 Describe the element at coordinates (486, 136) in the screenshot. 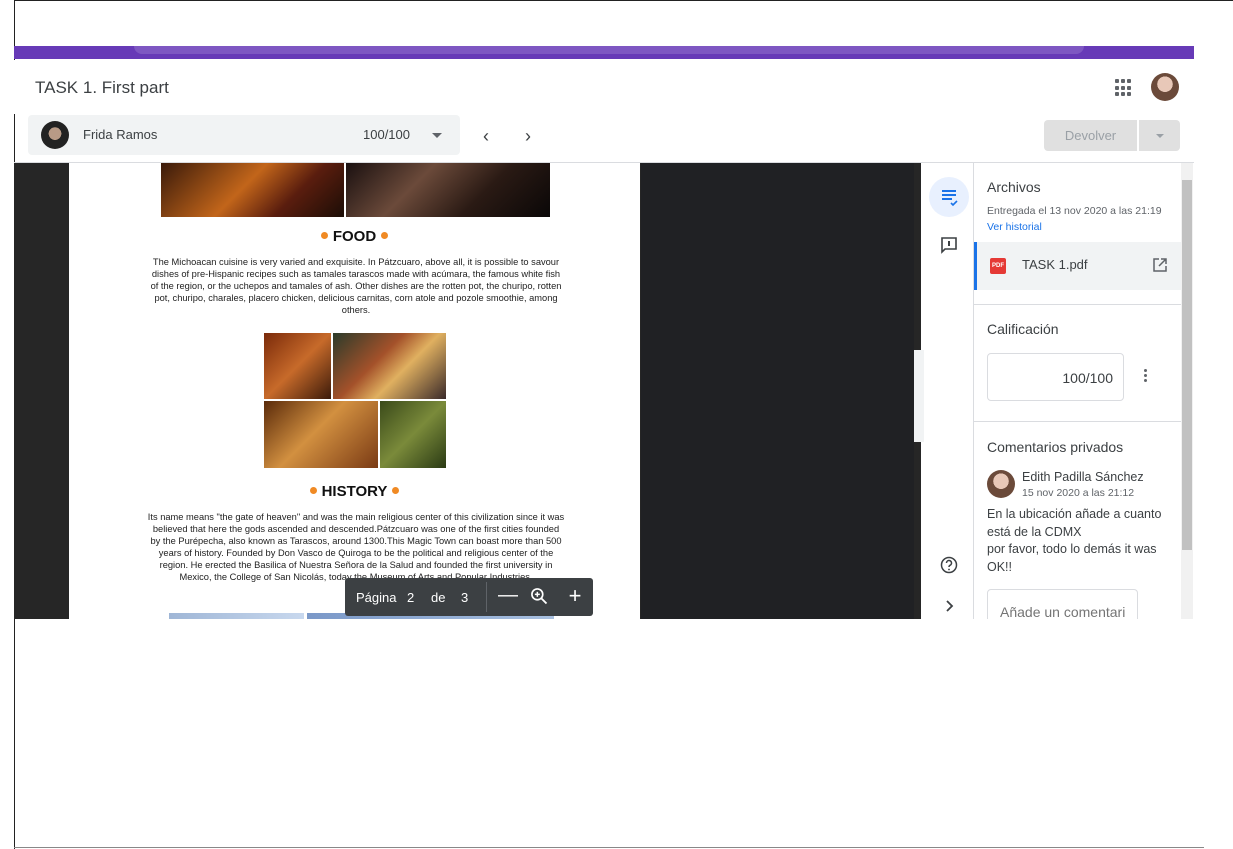

I see `chevron-left-icon: ‹` at that location.